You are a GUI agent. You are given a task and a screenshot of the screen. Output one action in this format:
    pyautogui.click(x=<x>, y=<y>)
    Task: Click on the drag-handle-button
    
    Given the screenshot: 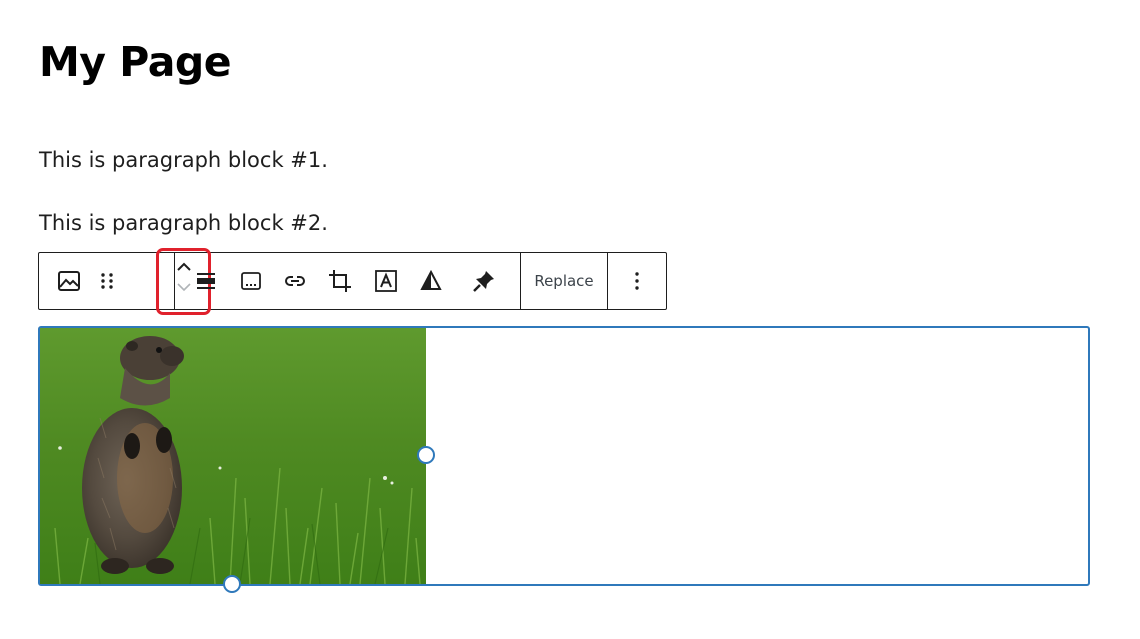 What is the action you would take?
    pyautogui.click(x=107, y=281)
    